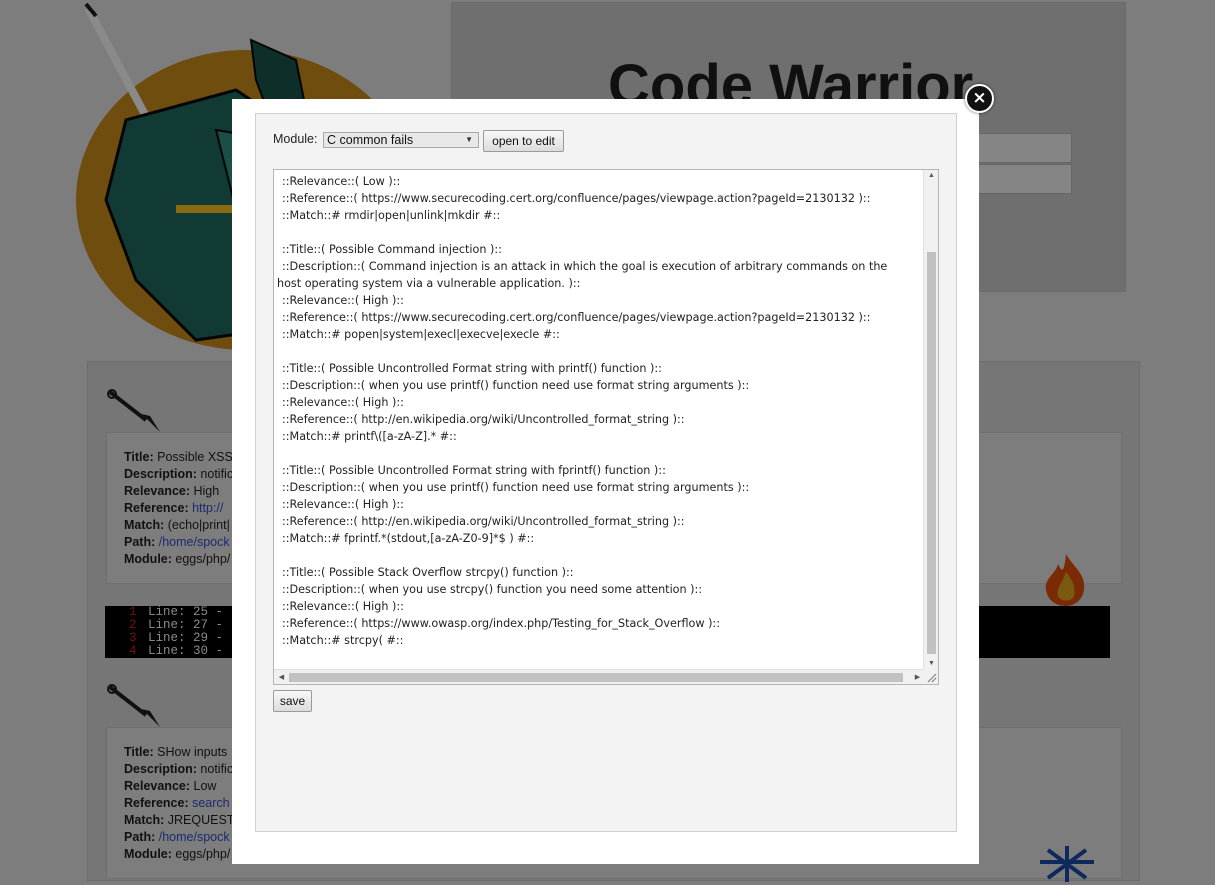  Describe the element at coordinates (206, 491) in the screenshot. I see `card-relevance: High` at that location.